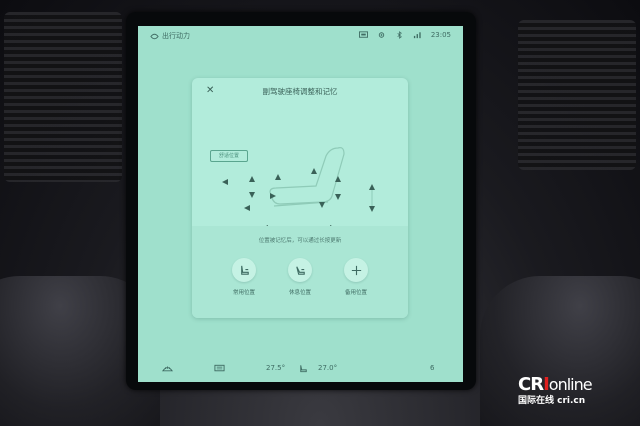 The image size is (640, 426). I want to click on plus-icon, so click(356, 270).